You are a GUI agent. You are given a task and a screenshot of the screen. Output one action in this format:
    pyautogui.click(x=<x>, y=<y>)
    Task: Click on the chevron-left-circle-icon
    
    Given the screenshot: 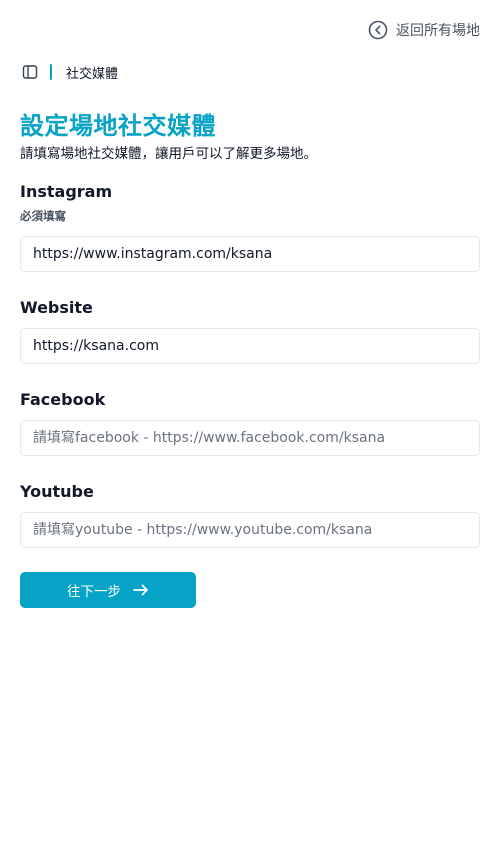 What is the action you would take?
    pyautogui.click(x=378, y=30)
    